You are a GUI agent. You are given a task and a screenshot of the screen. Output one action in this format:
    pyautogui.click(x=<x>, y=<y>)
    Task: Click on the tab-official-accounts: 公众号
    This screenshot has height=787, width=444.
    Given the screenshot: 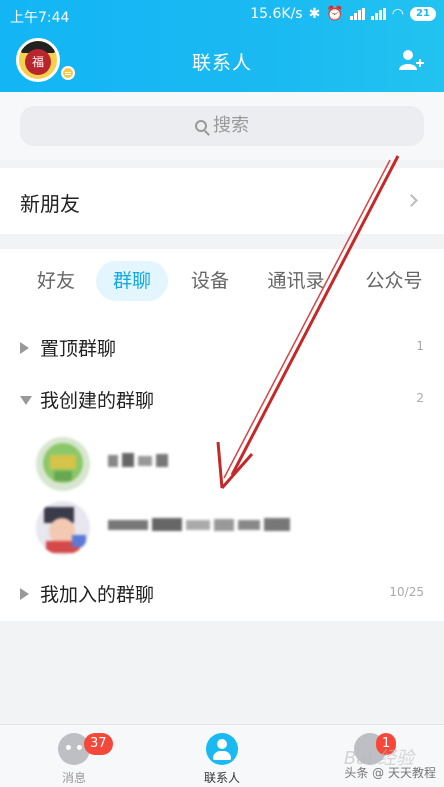 What is the action you would take?
    pyautogui.click(x=394, y=281)
    